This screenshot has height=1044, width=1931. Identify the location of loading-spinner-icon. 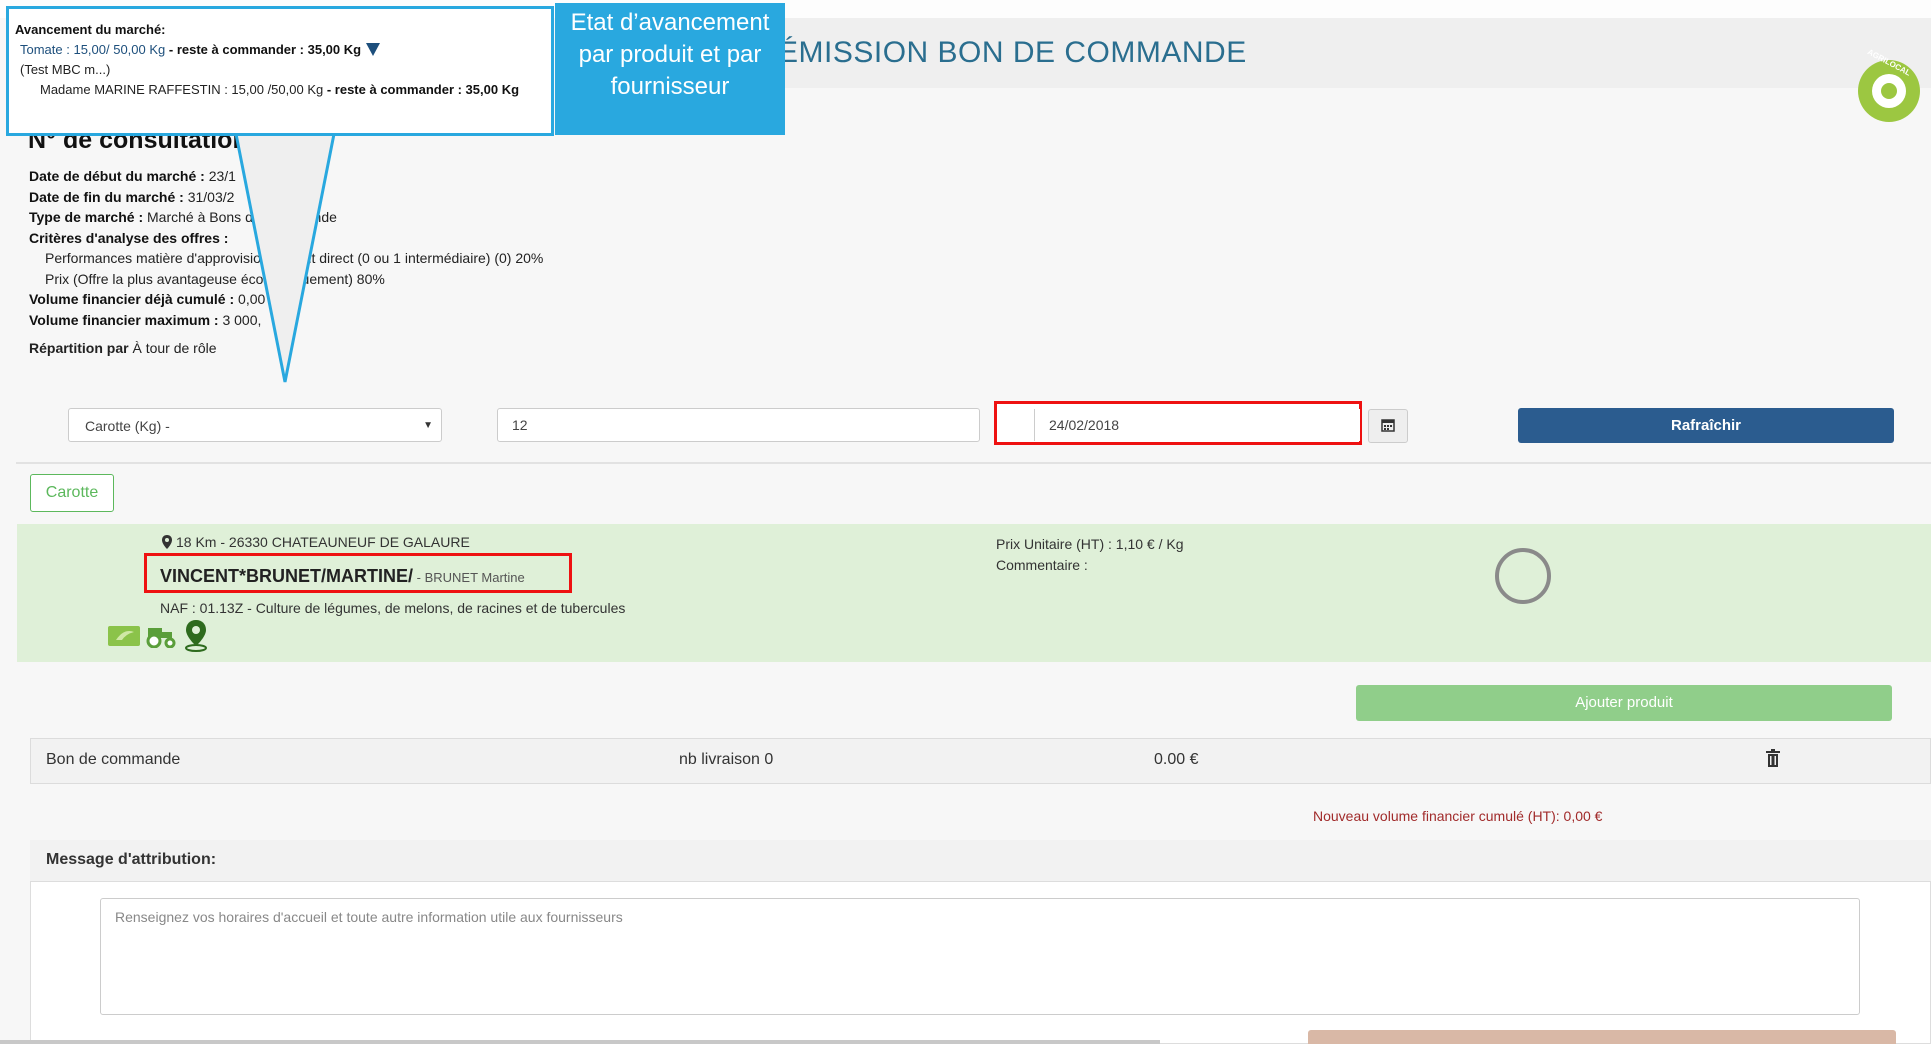
(1523, 576).